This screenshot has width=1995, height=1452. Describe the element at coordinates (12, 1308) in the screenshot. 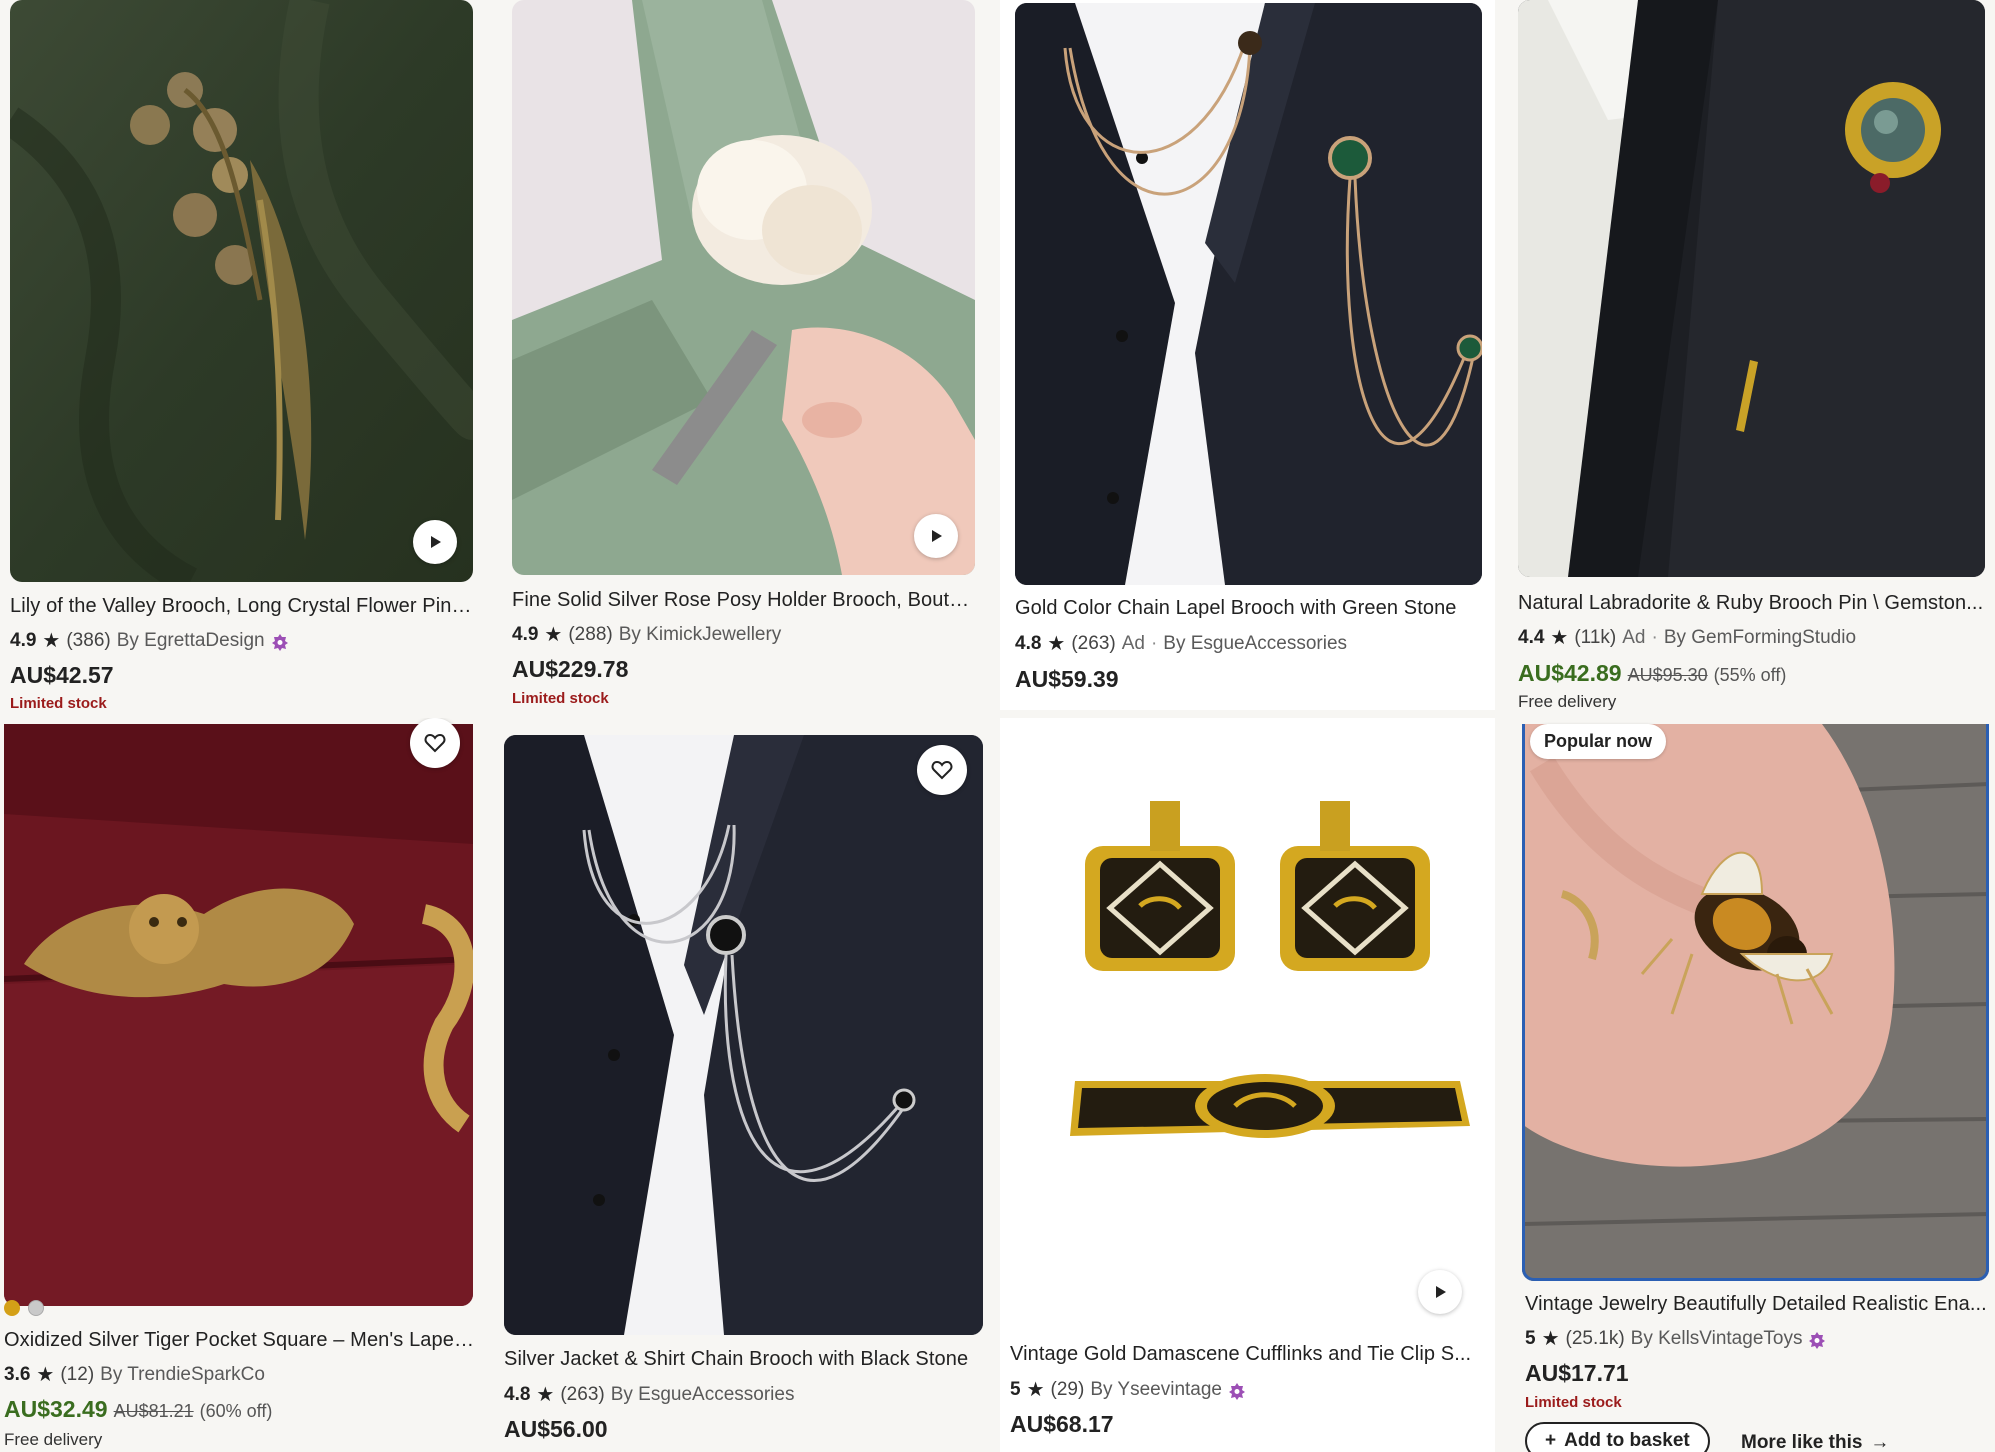

I see `color-swatch-gold` at that location.